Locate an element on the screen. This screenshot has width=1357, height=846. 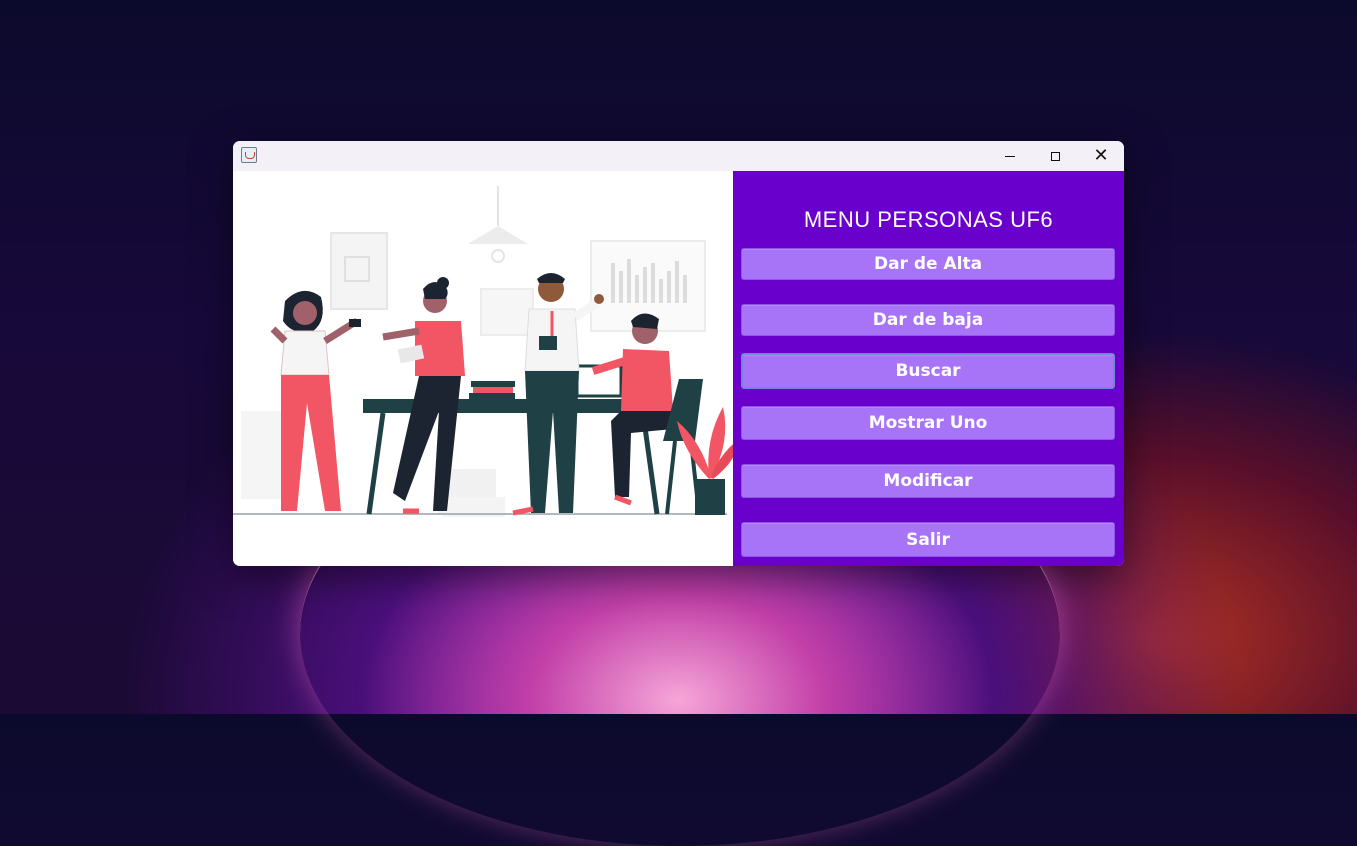
minimize-button is located at coordinates (1010, 156).